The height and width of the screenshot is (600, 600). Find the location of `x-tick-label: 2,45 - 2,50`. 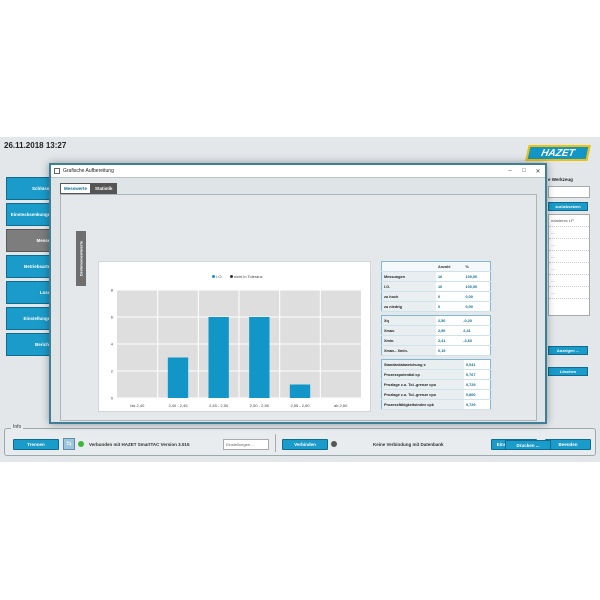

x-tick-label: 2,45 - 2,50 is located at coordinates (219, 405).